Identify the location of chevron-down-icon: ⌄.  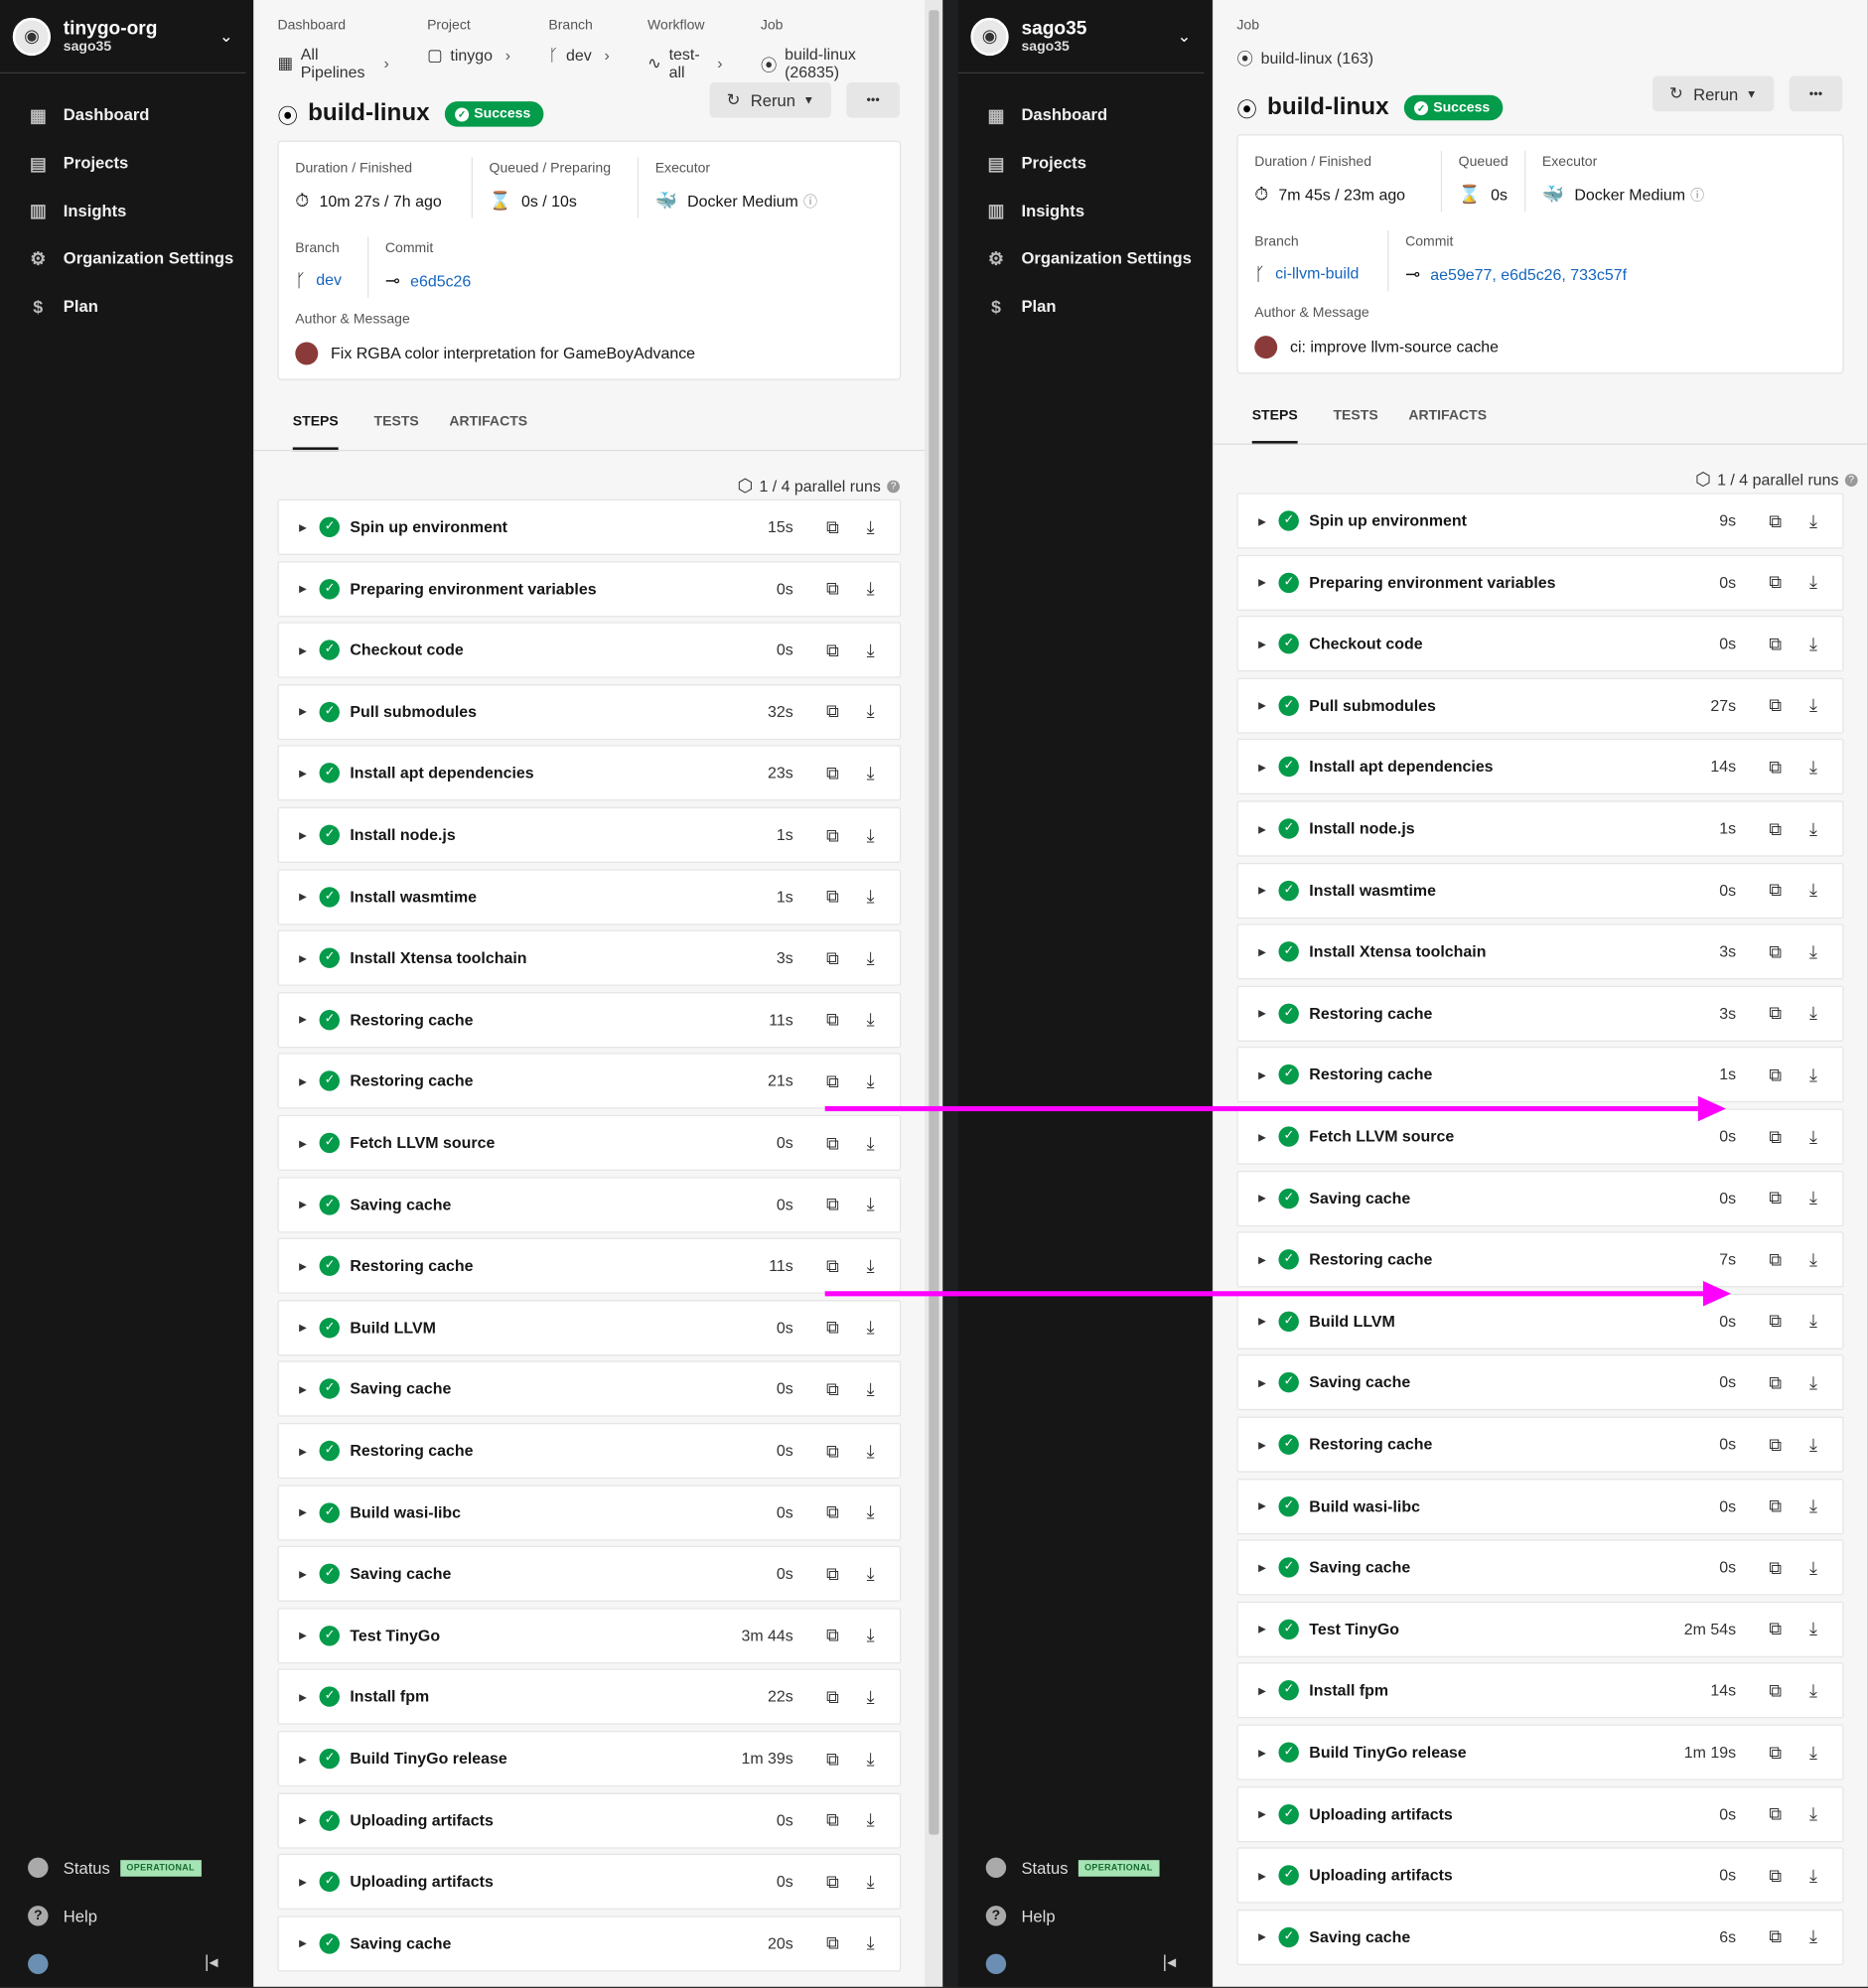
(1185, 36).